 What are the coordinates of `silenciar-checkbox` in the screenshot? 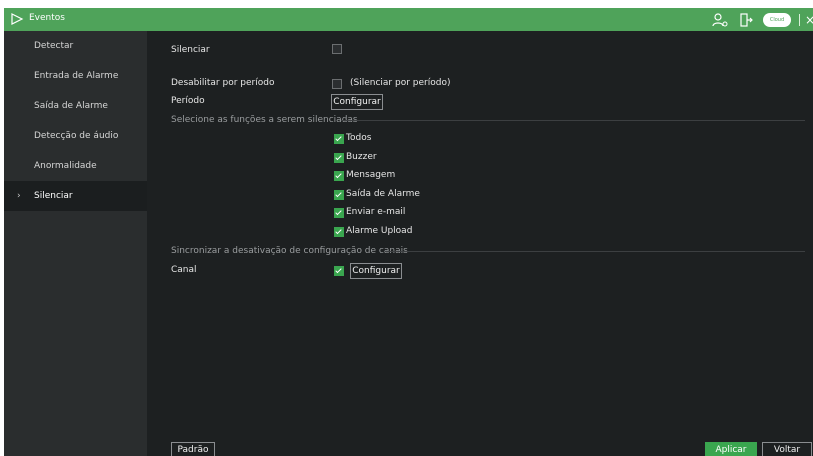 It's located at (337, 49).